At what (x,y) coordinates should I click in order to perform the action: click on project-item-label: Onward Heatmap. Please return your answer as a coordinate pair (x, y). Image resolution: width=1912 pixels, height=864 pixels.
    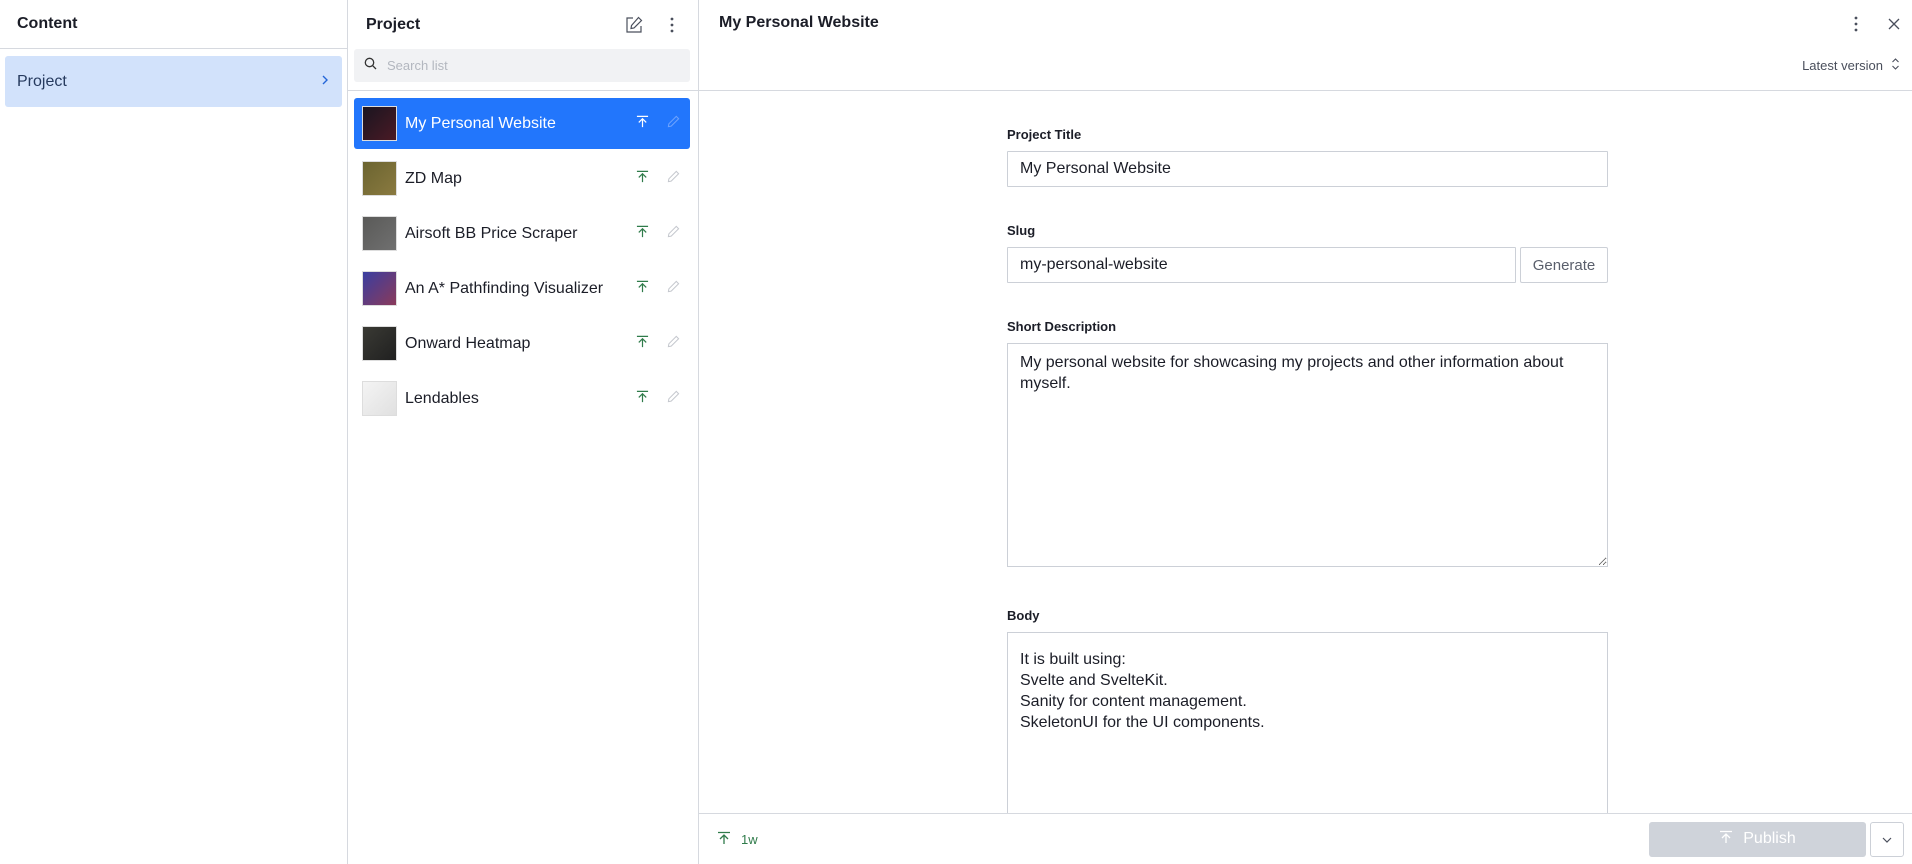
    Looking at the image, I should click on (468, 343).